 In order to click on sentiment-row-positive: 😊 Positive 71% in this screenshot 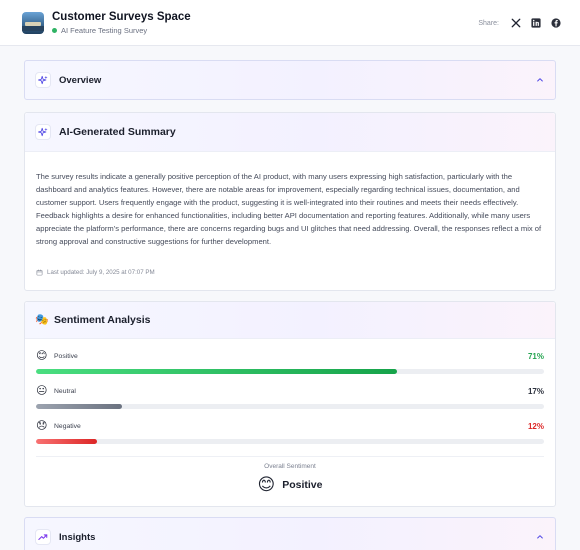, I will do `click(290, 361)`.